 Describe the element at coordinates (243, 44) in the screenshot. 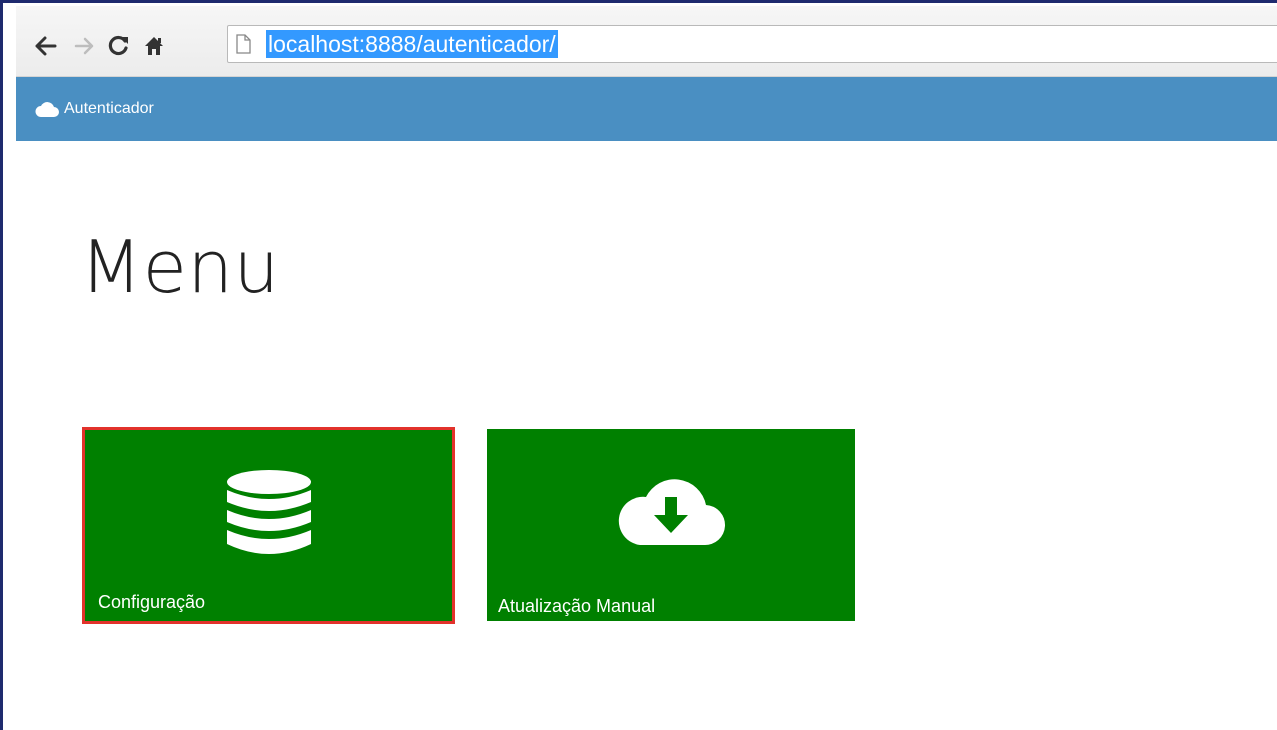

I see `page-icon` at that location.